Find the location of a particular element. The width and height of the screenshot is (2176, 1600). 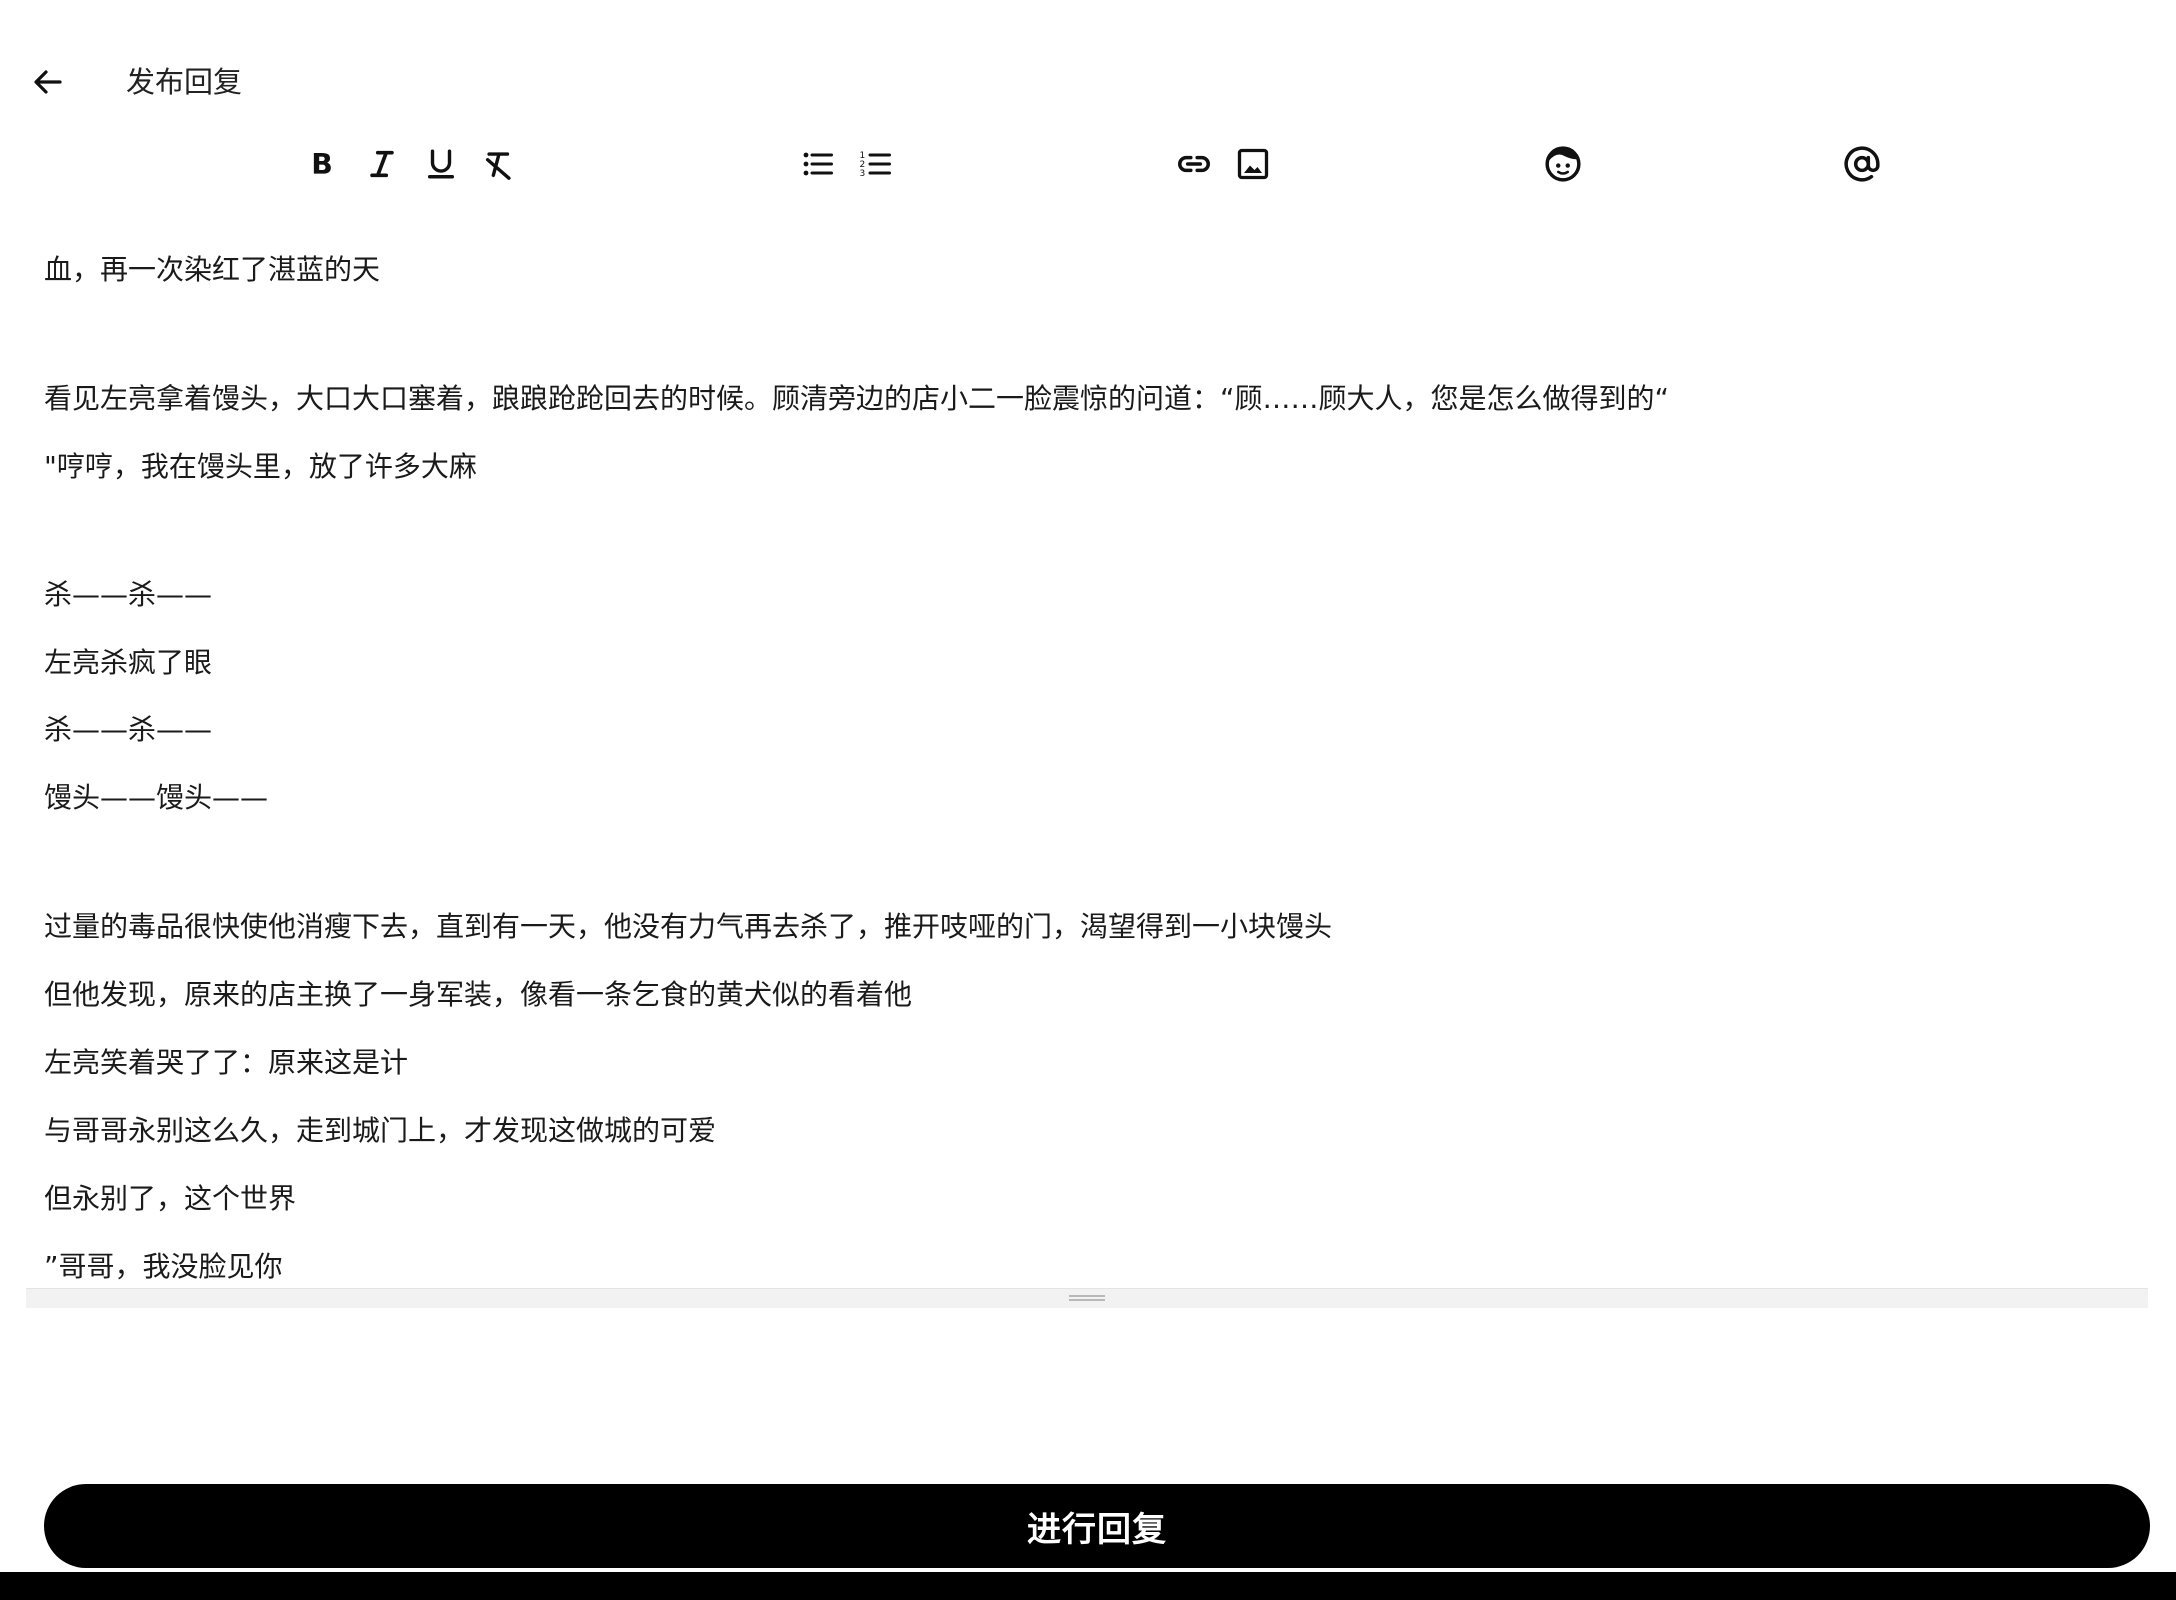

numbered-list-button: 1 2 3 is located at coordinates (876, 164).